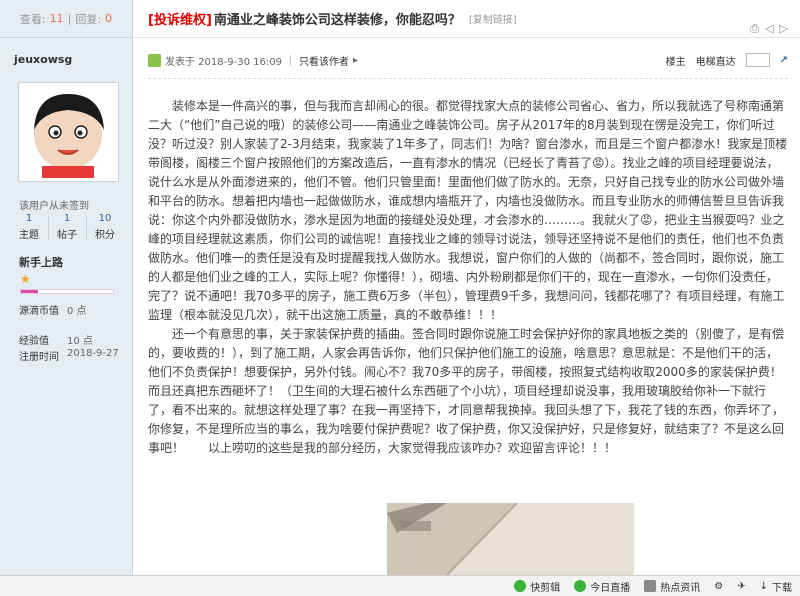 Image resolution: width=800 pixels, height=596 pixels. I want to click on post-time: 发表于 2018-9-30 16:09, so click(223, 62).